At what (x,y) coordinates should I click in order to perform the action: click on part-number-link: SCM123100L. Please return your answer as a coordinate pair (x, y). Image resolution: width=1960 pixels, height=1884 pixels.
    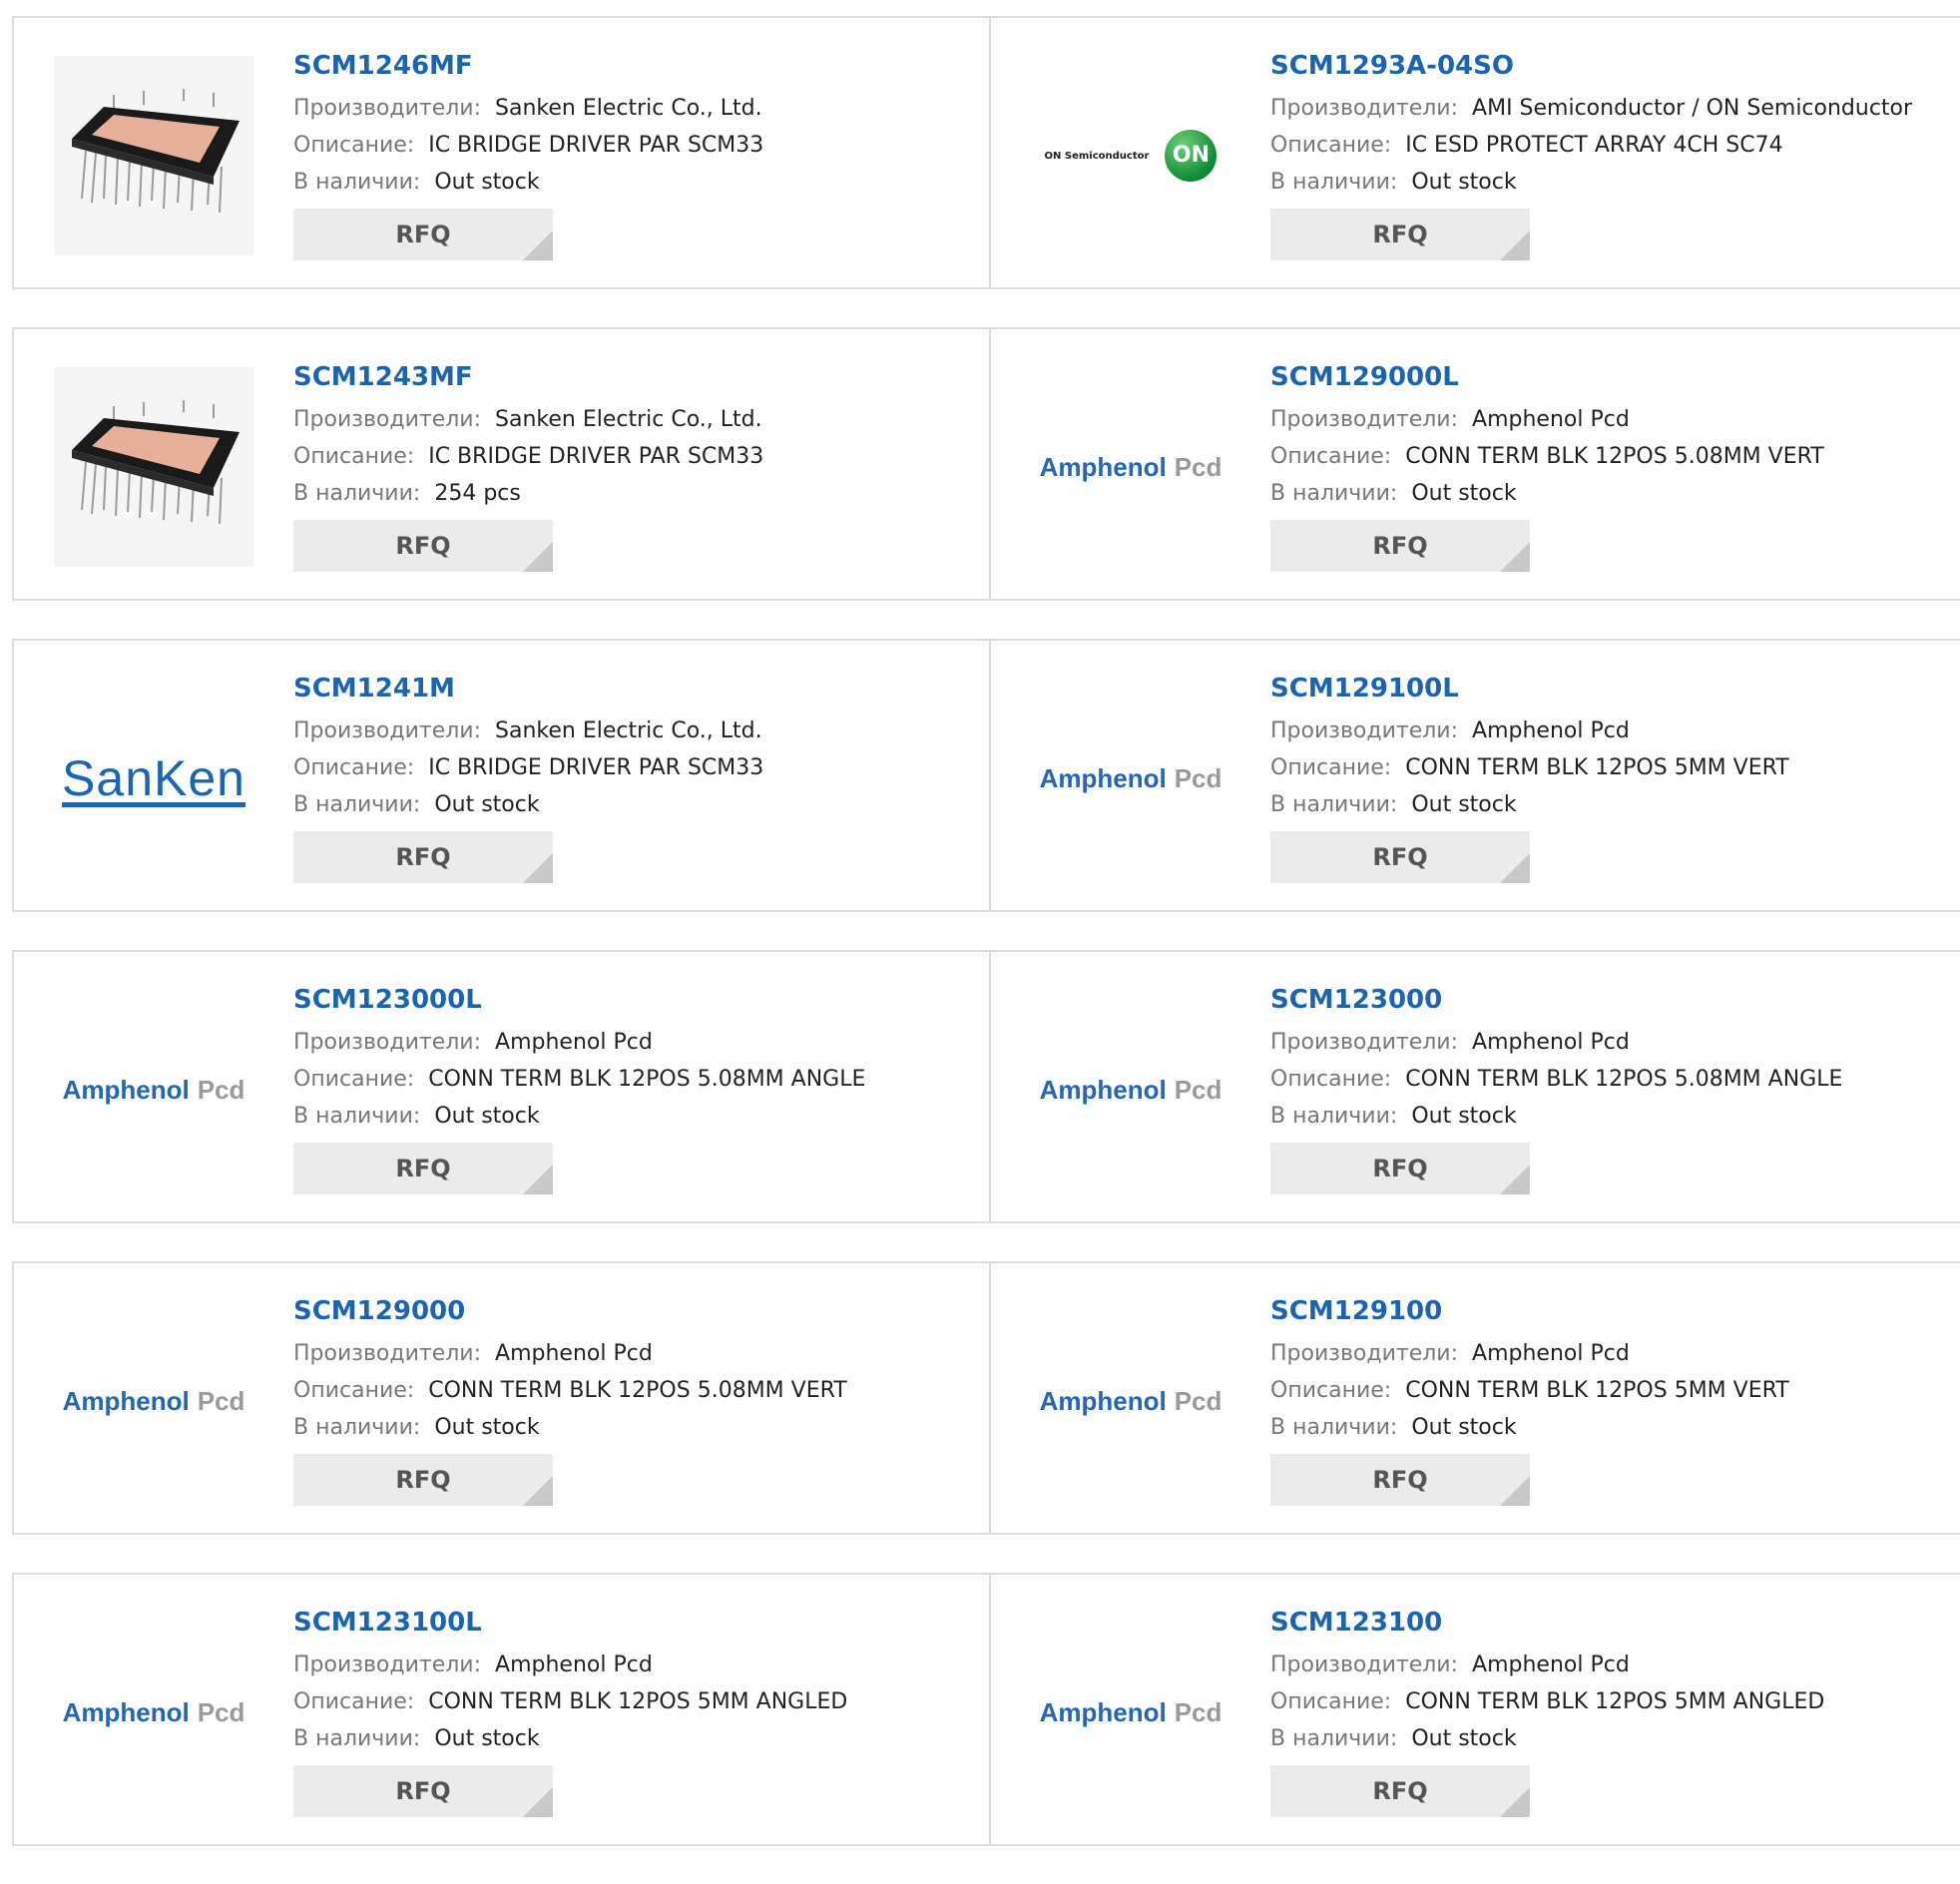
    Looking at the image, I should click on (636, 1623).